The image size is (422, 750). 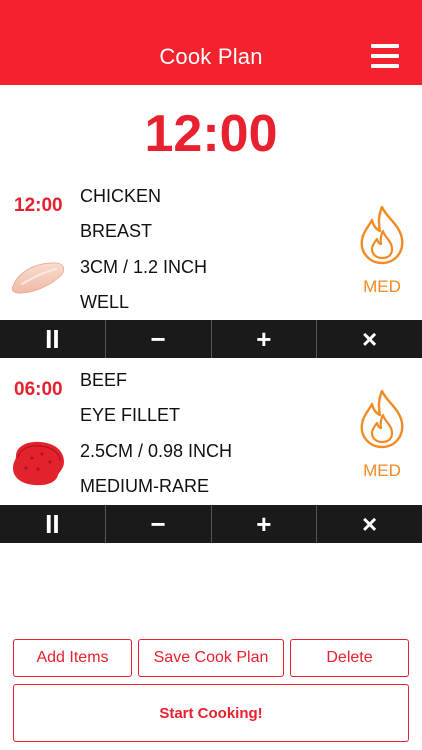 I want to click on beef-steak-icon, so click(x=38, y=463).